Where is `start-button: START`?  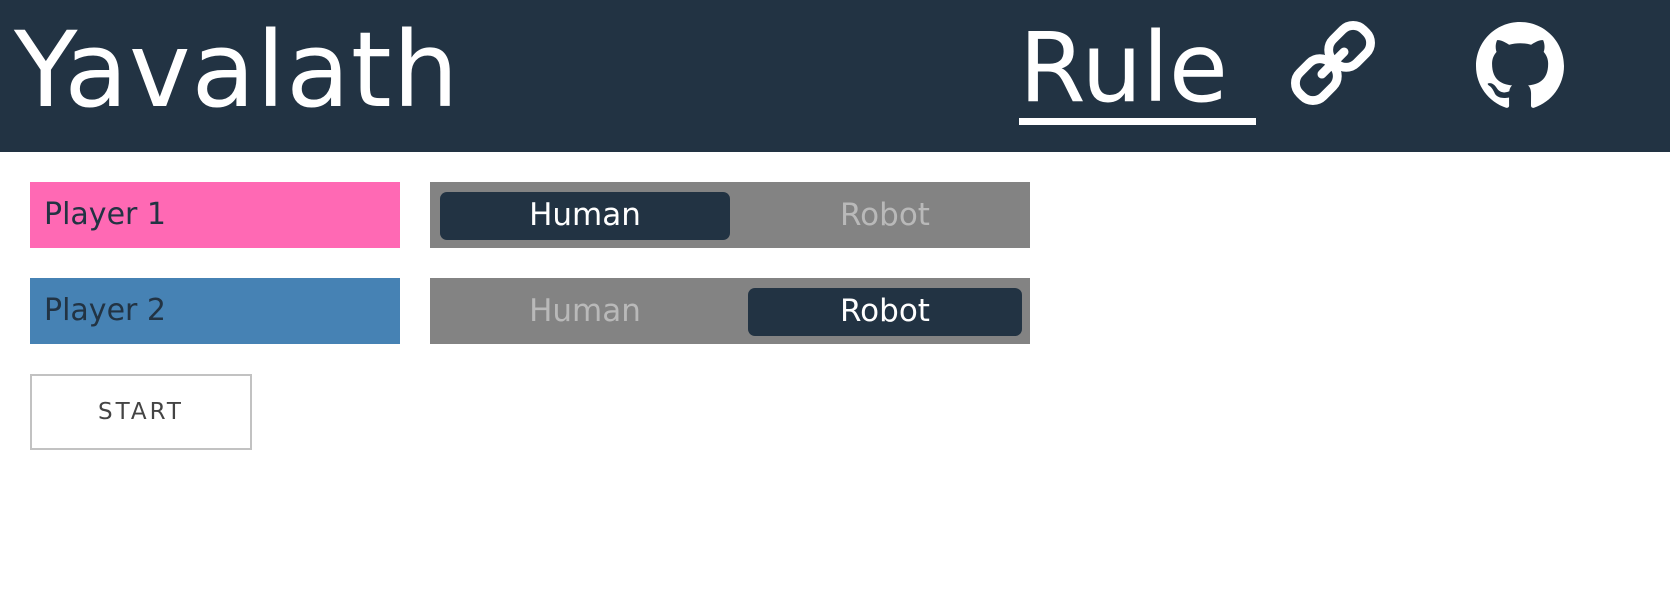 start-button: START is located at coordinates (141, 412).